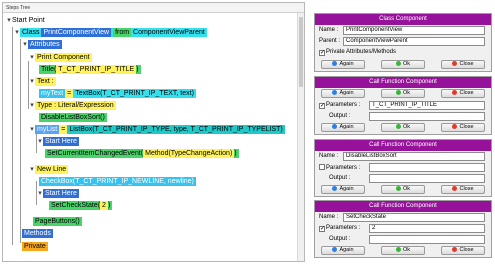  What do you see at coordinates (49, 170) in the screenshot?
I see `tree-node-new-line: ▾ New Line` at bounding box center [49, 170].